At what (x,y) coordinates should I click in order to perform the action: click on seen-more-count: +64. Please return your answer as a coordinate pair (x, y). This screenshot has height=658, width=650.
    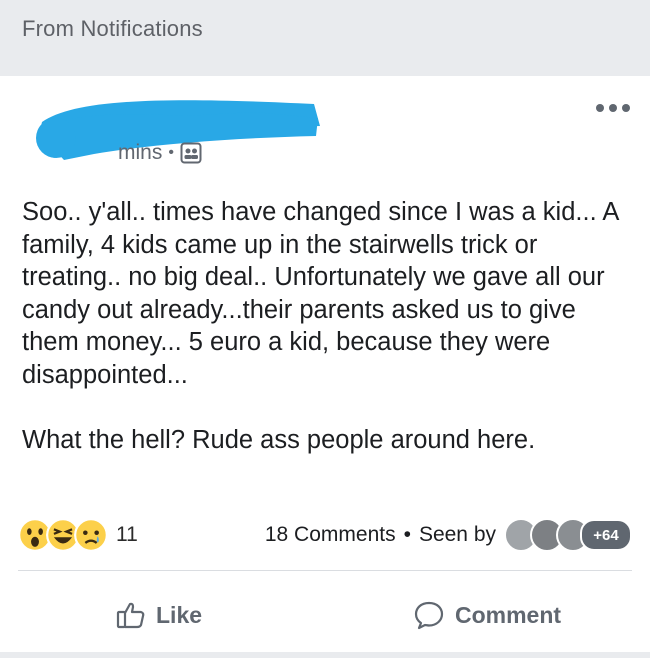
    Looking at the image, I should click on (606, 535).